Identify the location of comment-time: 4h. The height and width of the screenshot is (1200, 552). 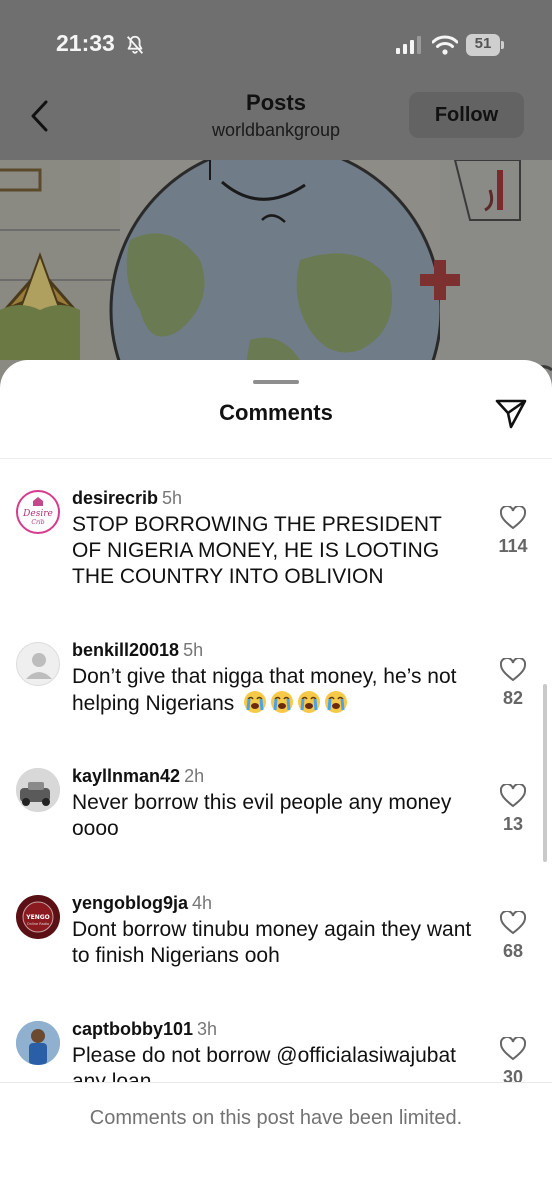
(202, 903).